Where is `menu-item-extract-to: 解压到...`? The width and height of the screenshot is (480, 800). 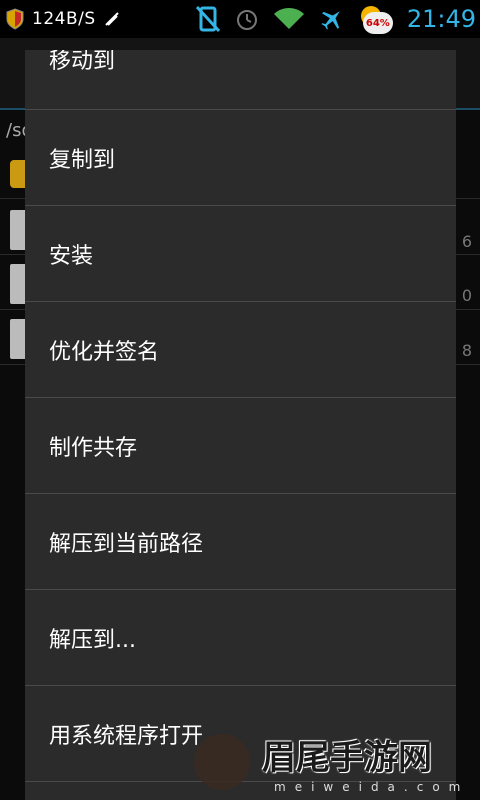
menu-item-extract-to: 解压到... is located at coordinates (240, 638).